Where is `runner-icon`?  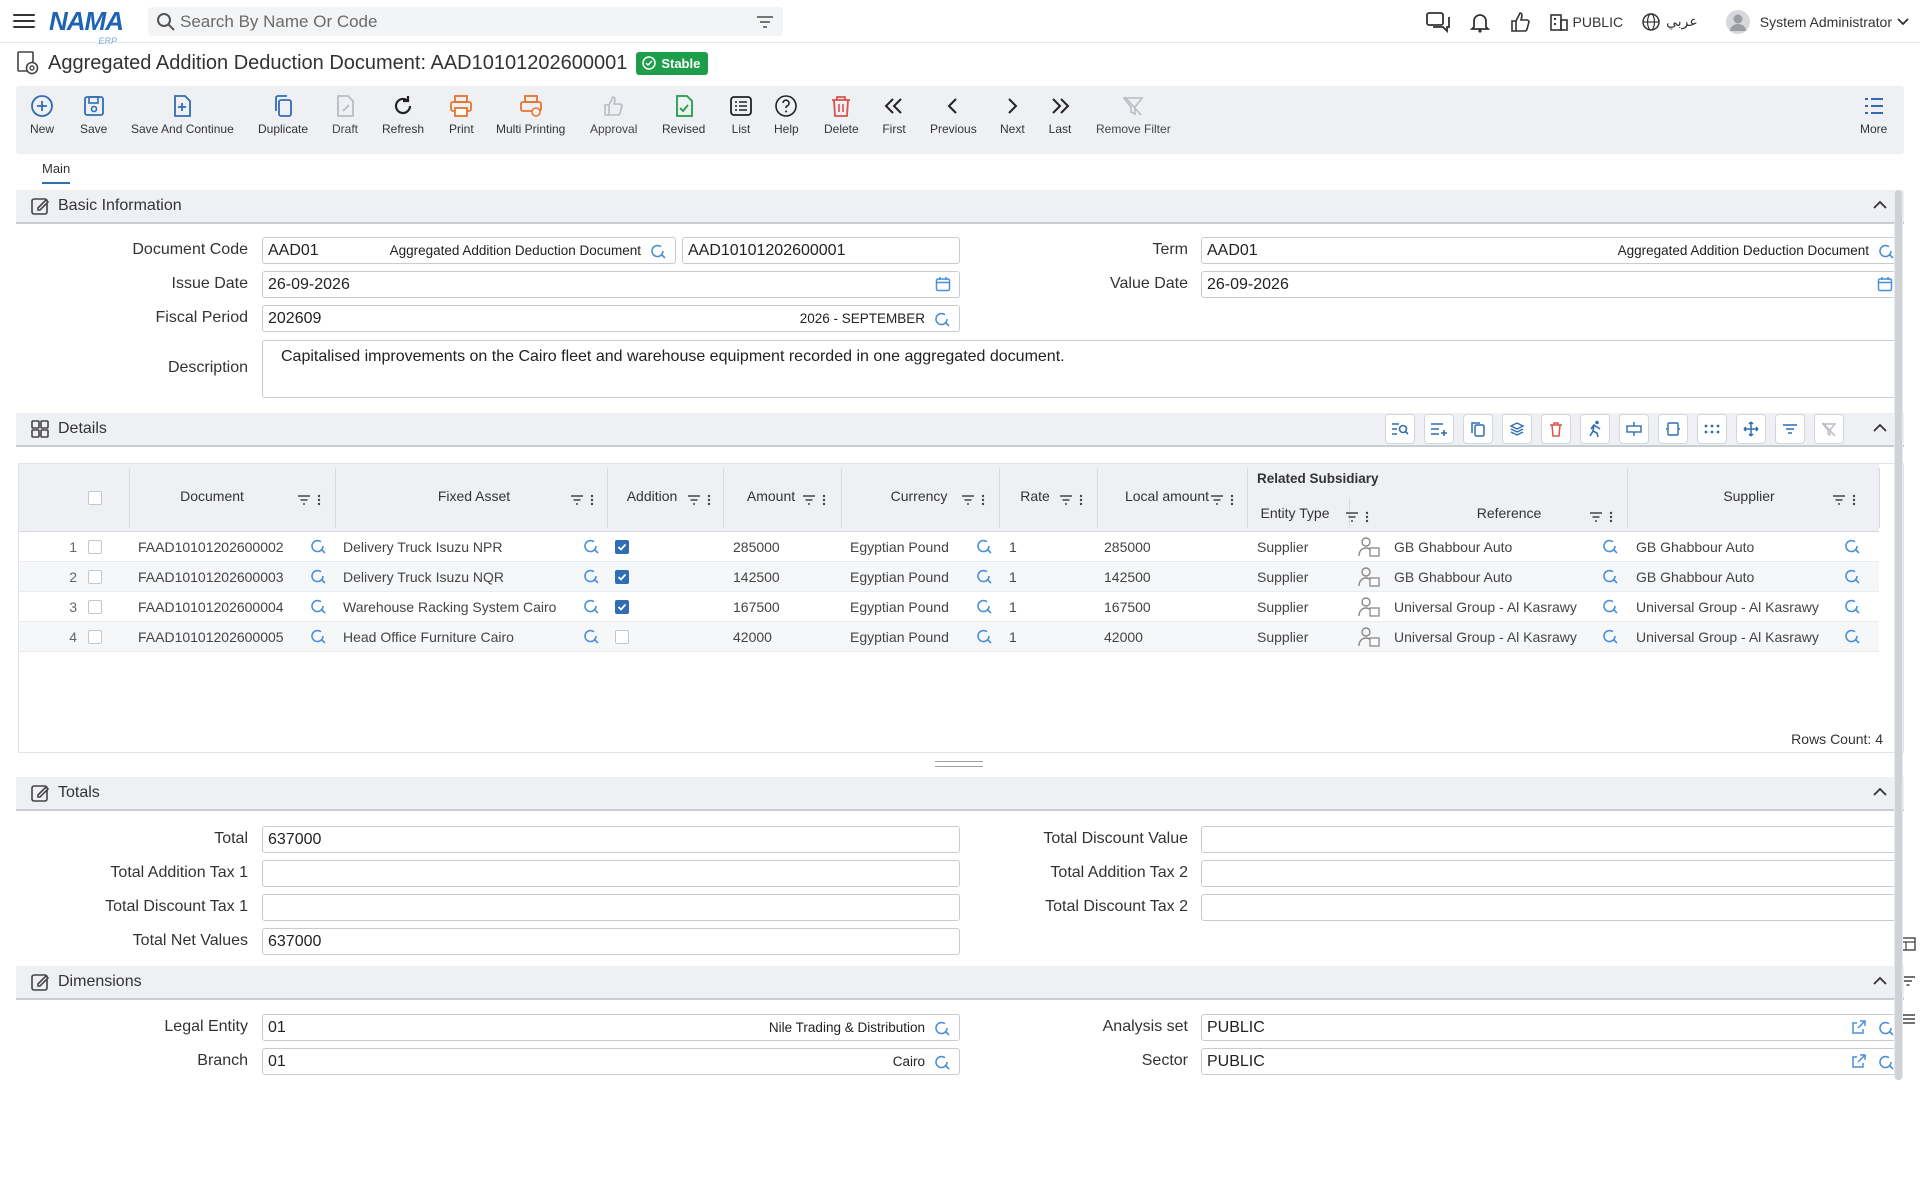
runner-icon is located at coordinates (1595, 429).